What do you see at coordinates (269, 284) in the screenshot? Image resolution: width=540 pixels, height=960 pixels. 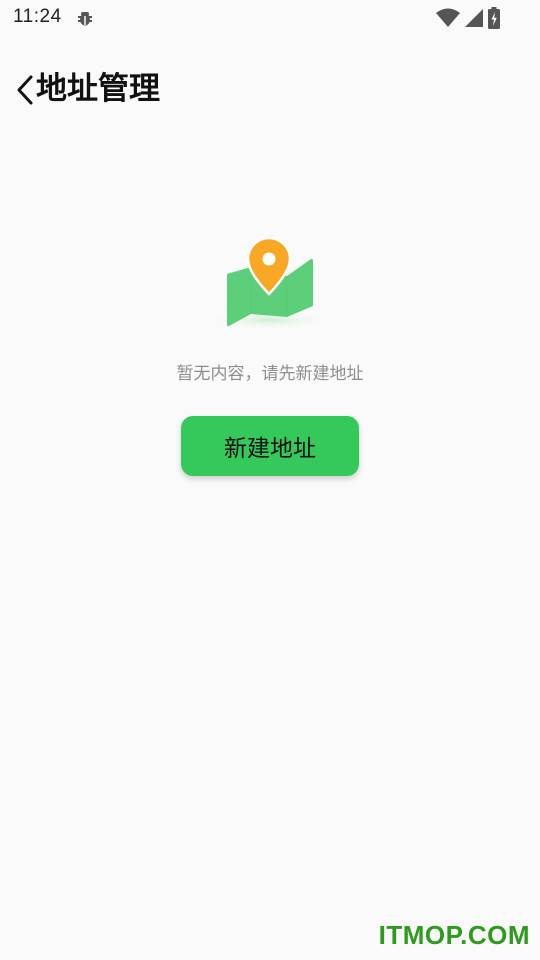 I see `empty-state-illustration` at bounding box center [269, 284].